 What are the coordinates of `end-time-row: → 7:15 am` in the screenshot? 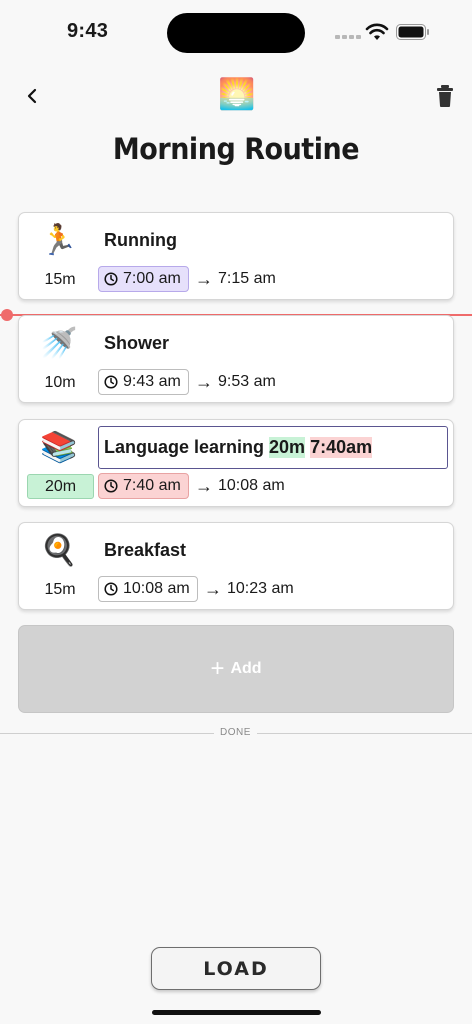 It's located at (235, 279).